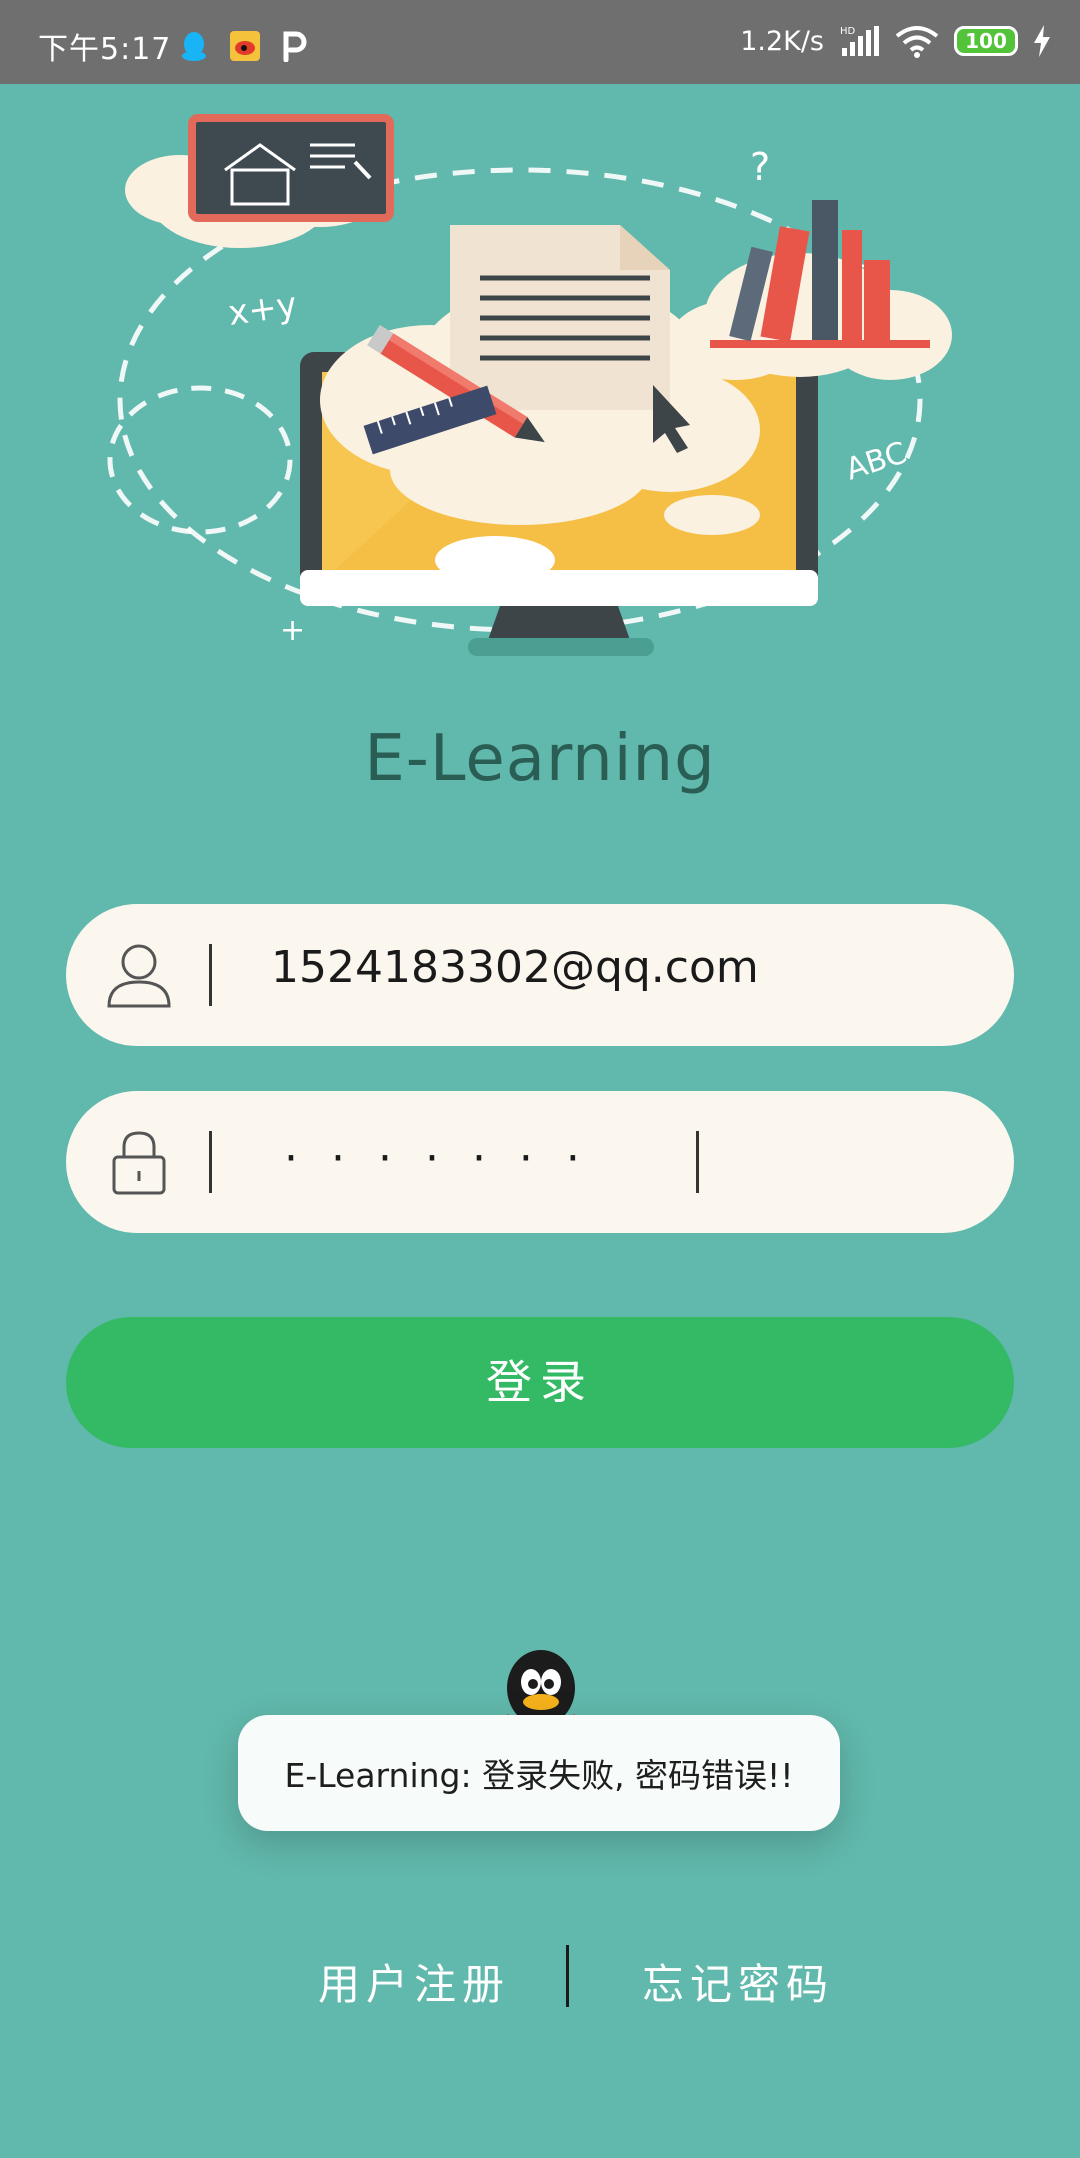 The width and height of the screenshot is (1080, 2158). Describe the element at coordinates (515, 967) in the screenshot. I see `email-input-value: 1524183302@qq.com` at that location.